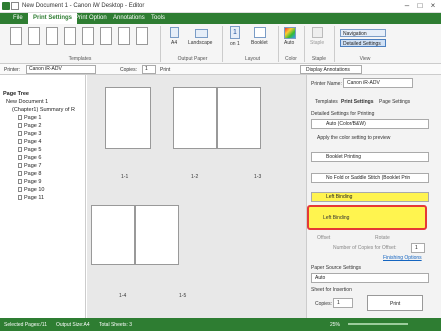 This screenshot has width=441, height=331. I want to click on paper-source-select: Auto, so click(370, 278).